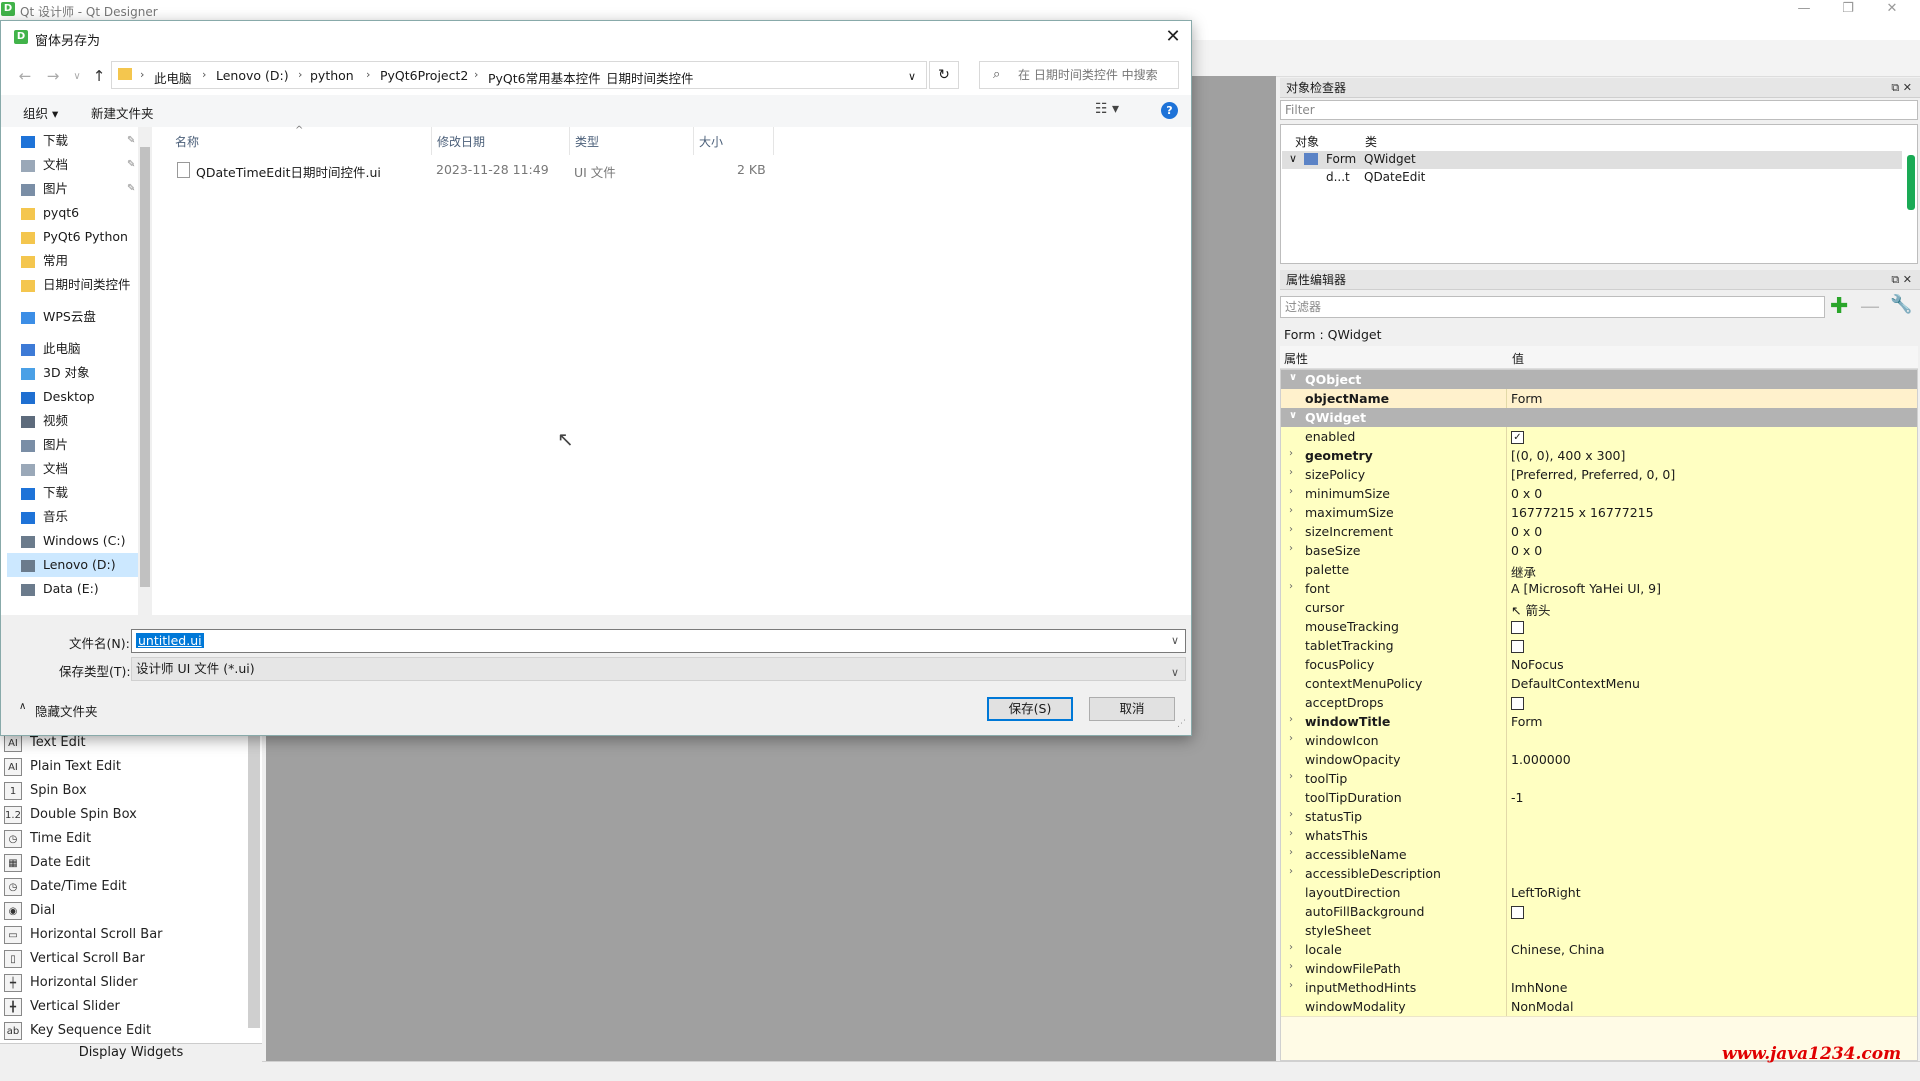 The image size is (1920, 1081). Describe the element at coordinates (544, 77) in the screenshot. I see `breadcrumb-pyqt6-basic-widgets: PyQt6常用基本控件` at that location.